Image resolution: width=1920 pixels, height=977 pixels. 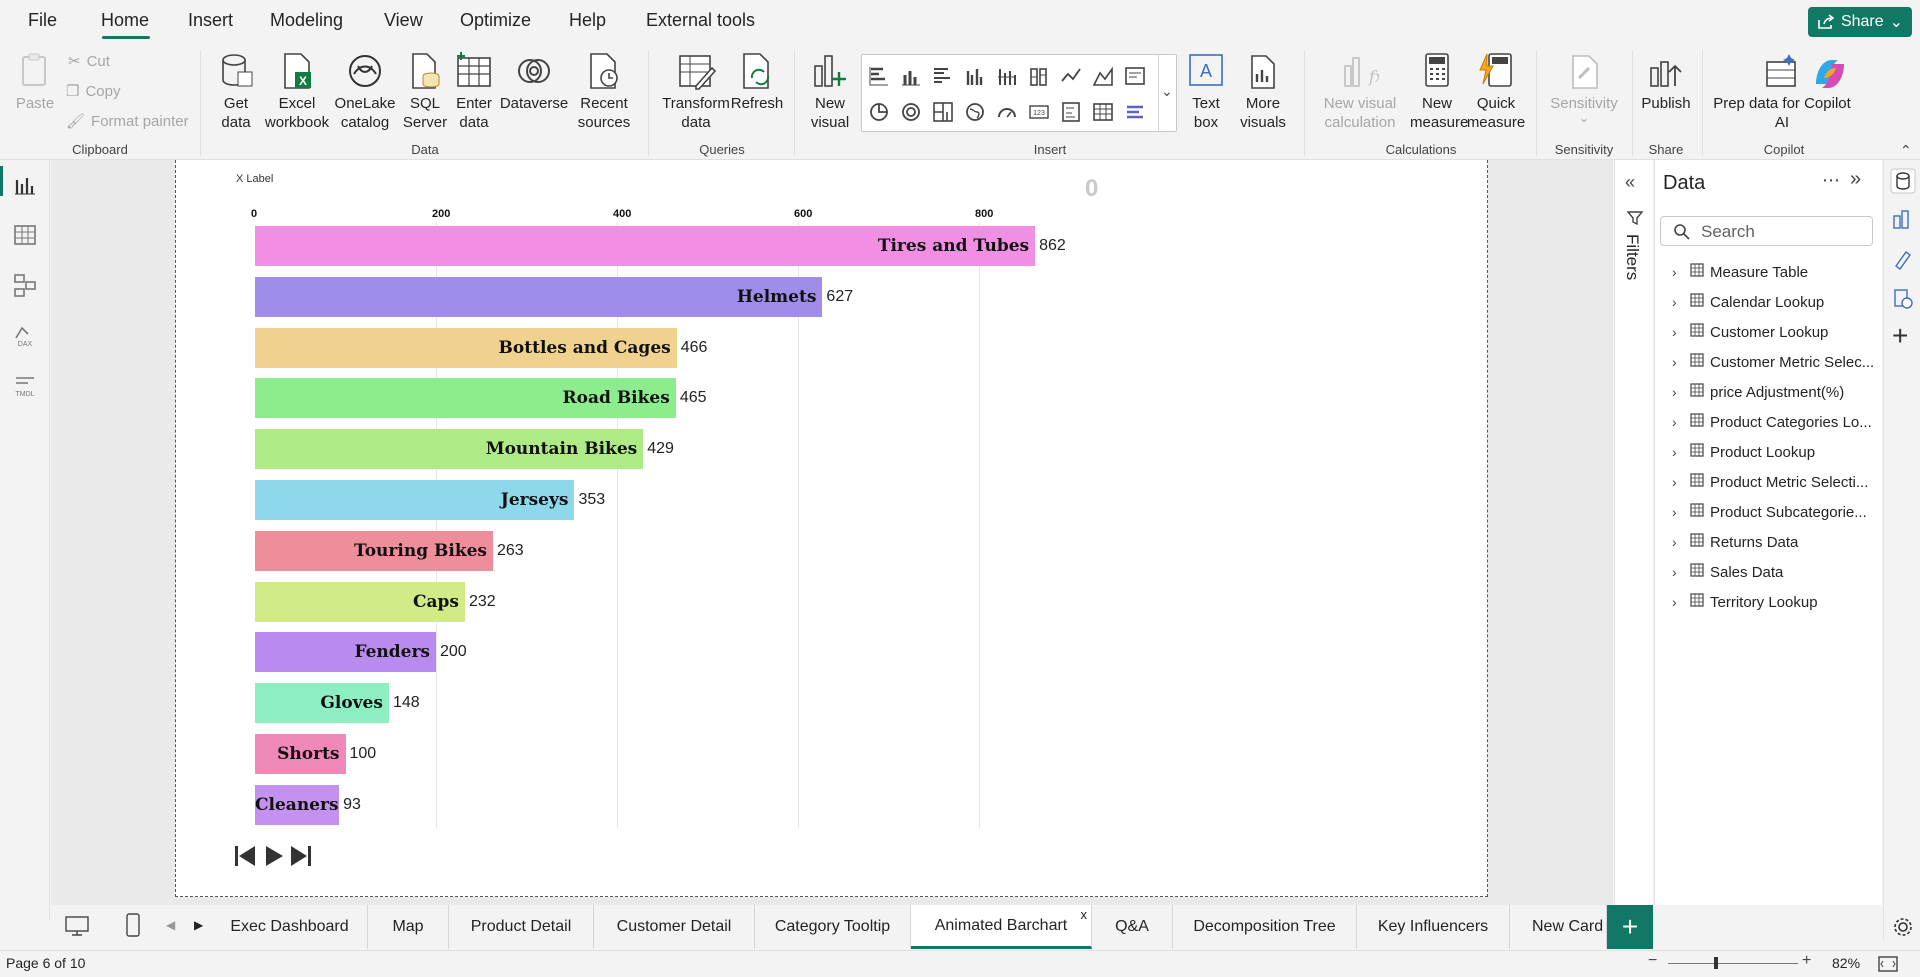 What do you see at coordinates (365, 92) in the screenshot?
I see `onelake-catalog-button: OneLake catalog` at bounding box center [365, 92].